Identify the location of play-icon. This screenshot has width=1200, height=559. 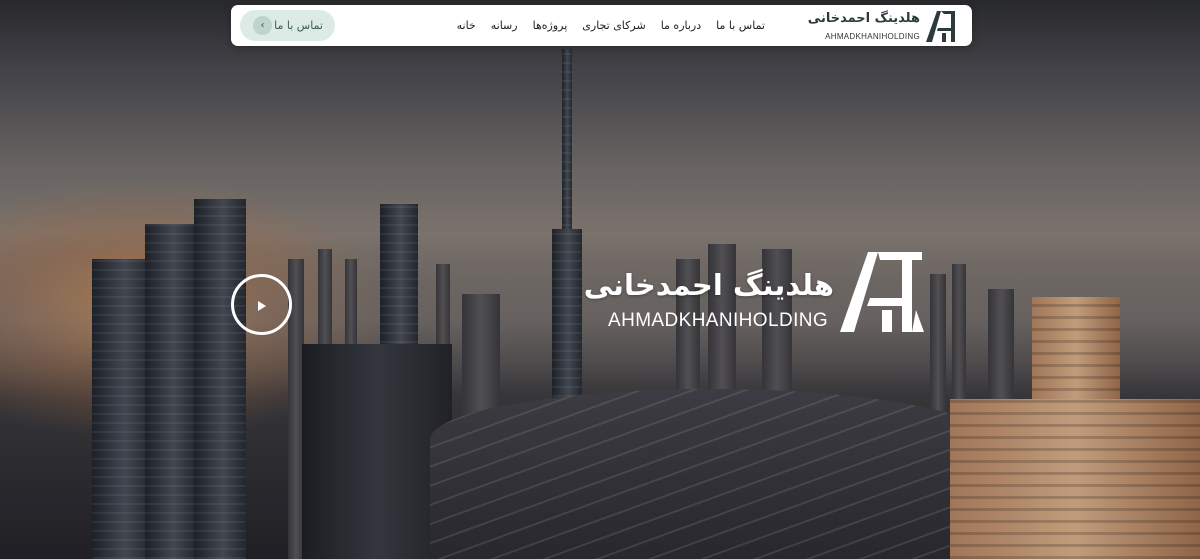
(262, 306).